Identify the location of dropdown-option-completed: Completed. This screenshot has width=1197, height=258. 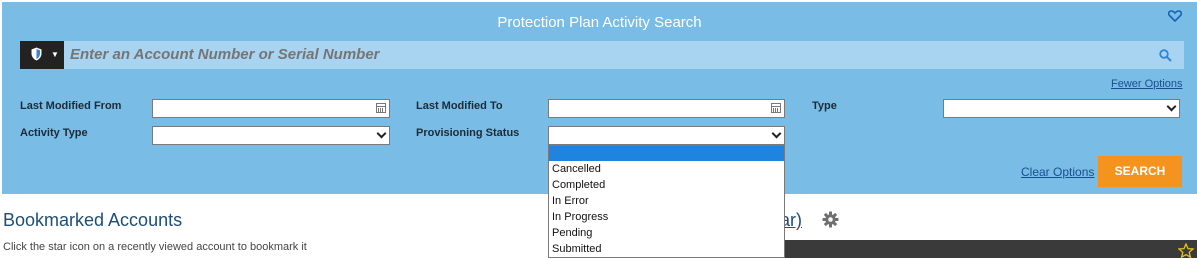
(666, 185).